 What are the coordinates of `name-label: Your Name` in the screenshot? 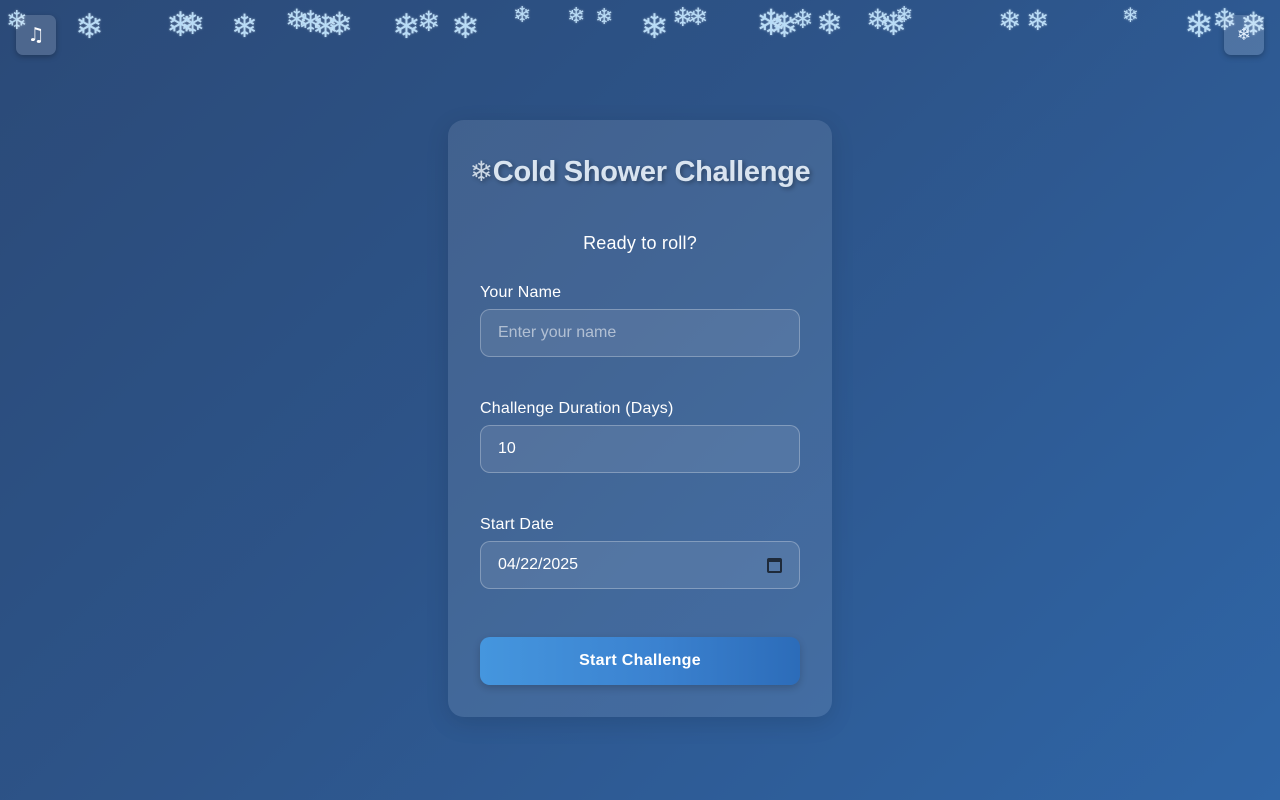 It's located at (521, 292).